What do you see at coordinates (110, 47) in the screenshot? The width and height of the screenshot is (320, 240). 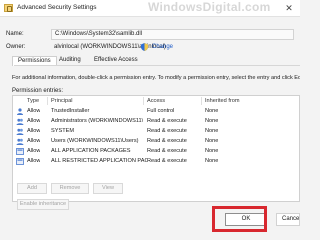 I see `owner-value: alvinlocal (WORKWINDOWS11\alvinlocal)` at bounding box center [110, 47].